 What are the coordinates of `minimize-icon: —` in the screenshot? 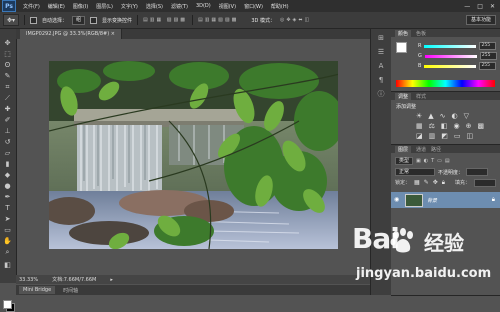 It's located at (467, 6).